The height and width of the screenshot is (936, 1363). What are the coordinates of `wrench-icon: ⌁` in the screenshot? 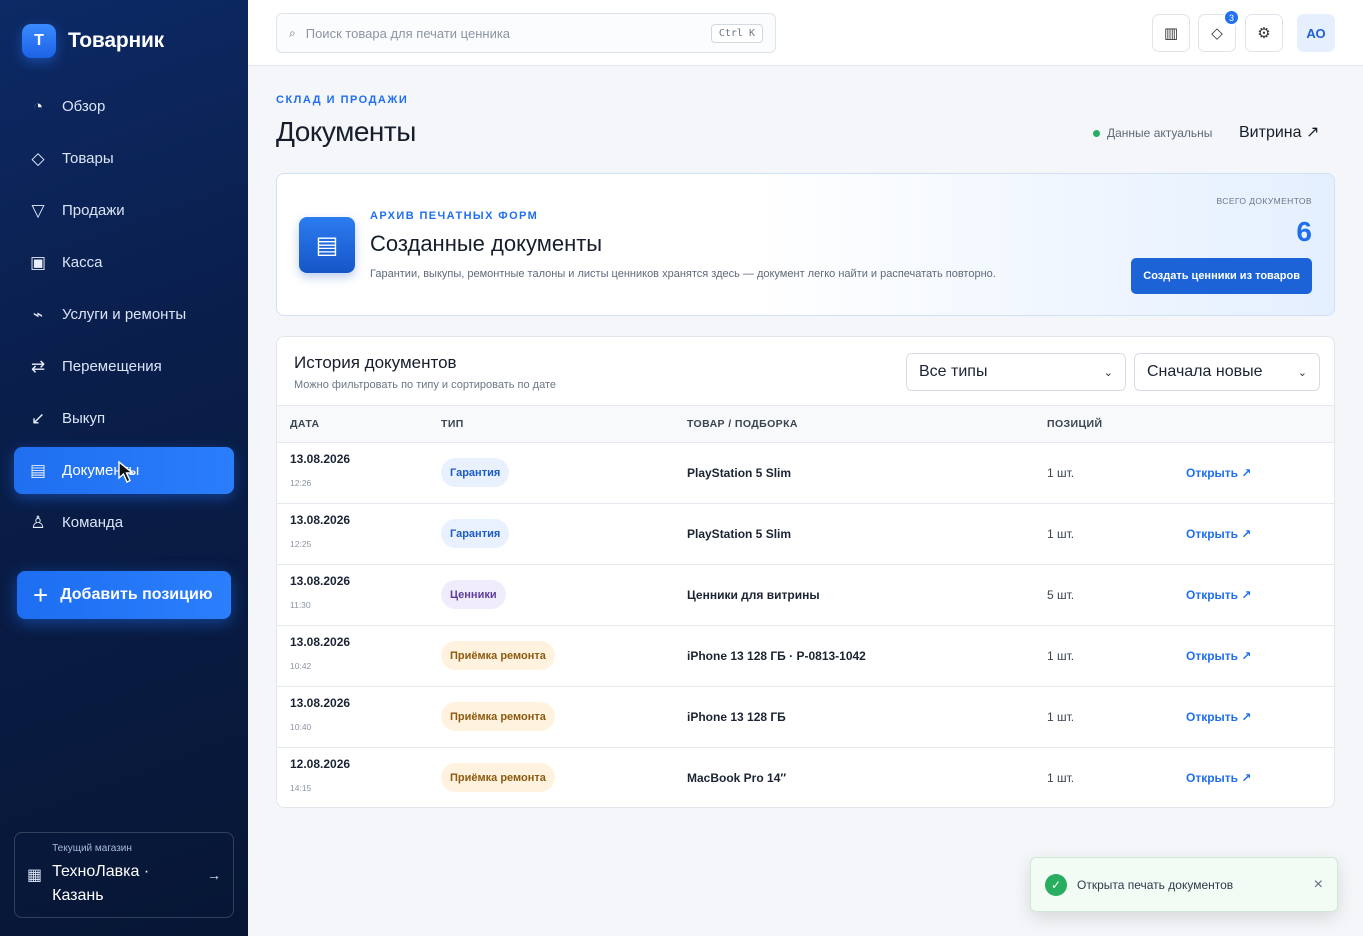 It's located at (38, 314).